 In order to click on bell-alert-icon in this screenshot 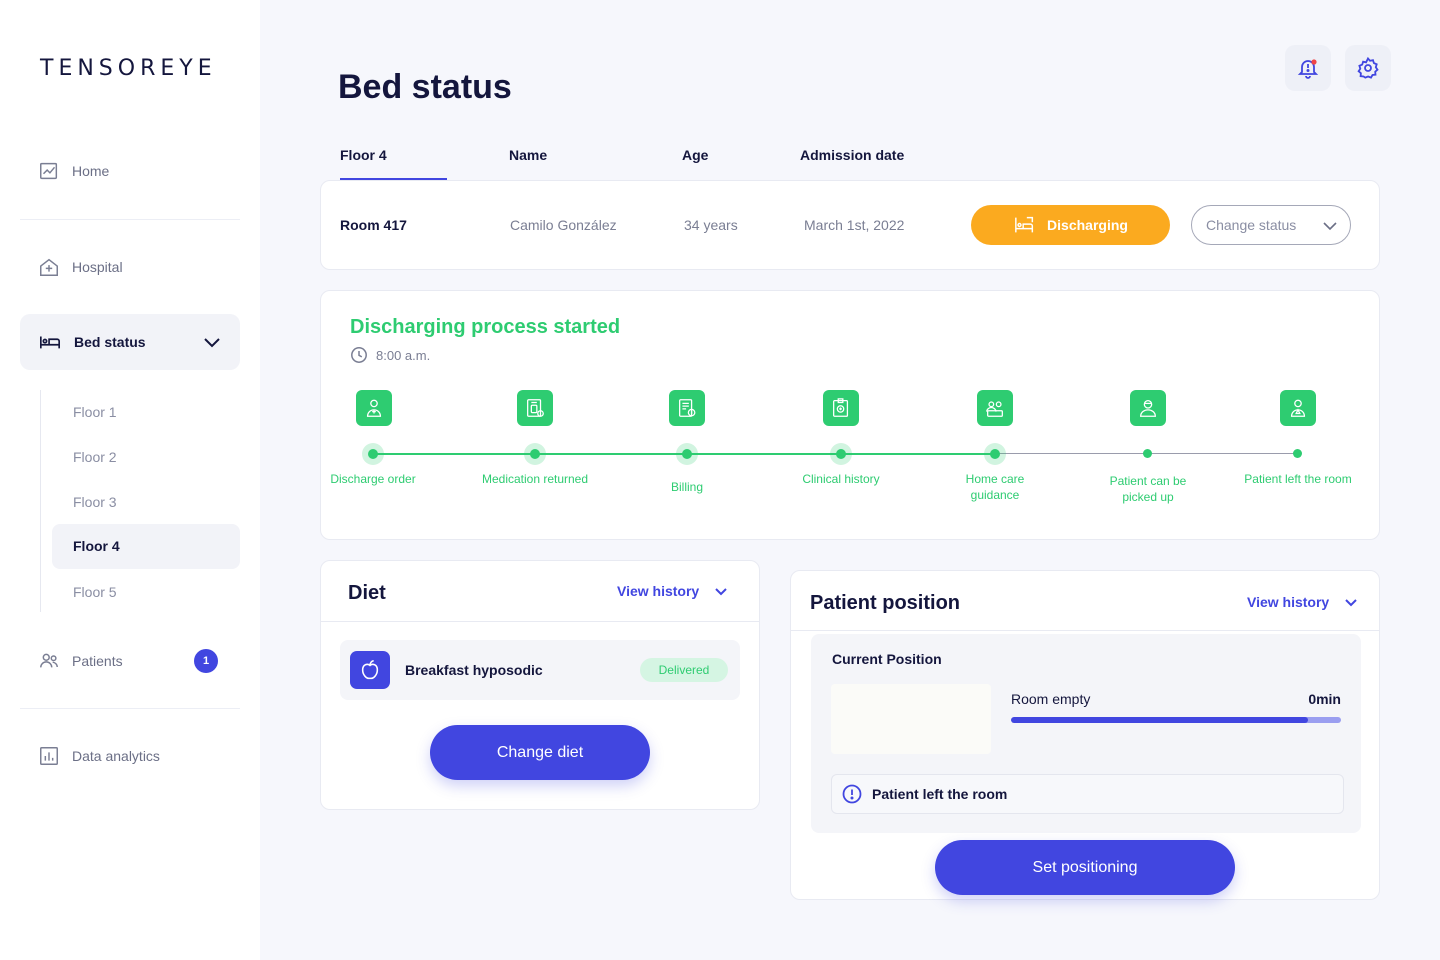, I will do `click(1308, 69)`.